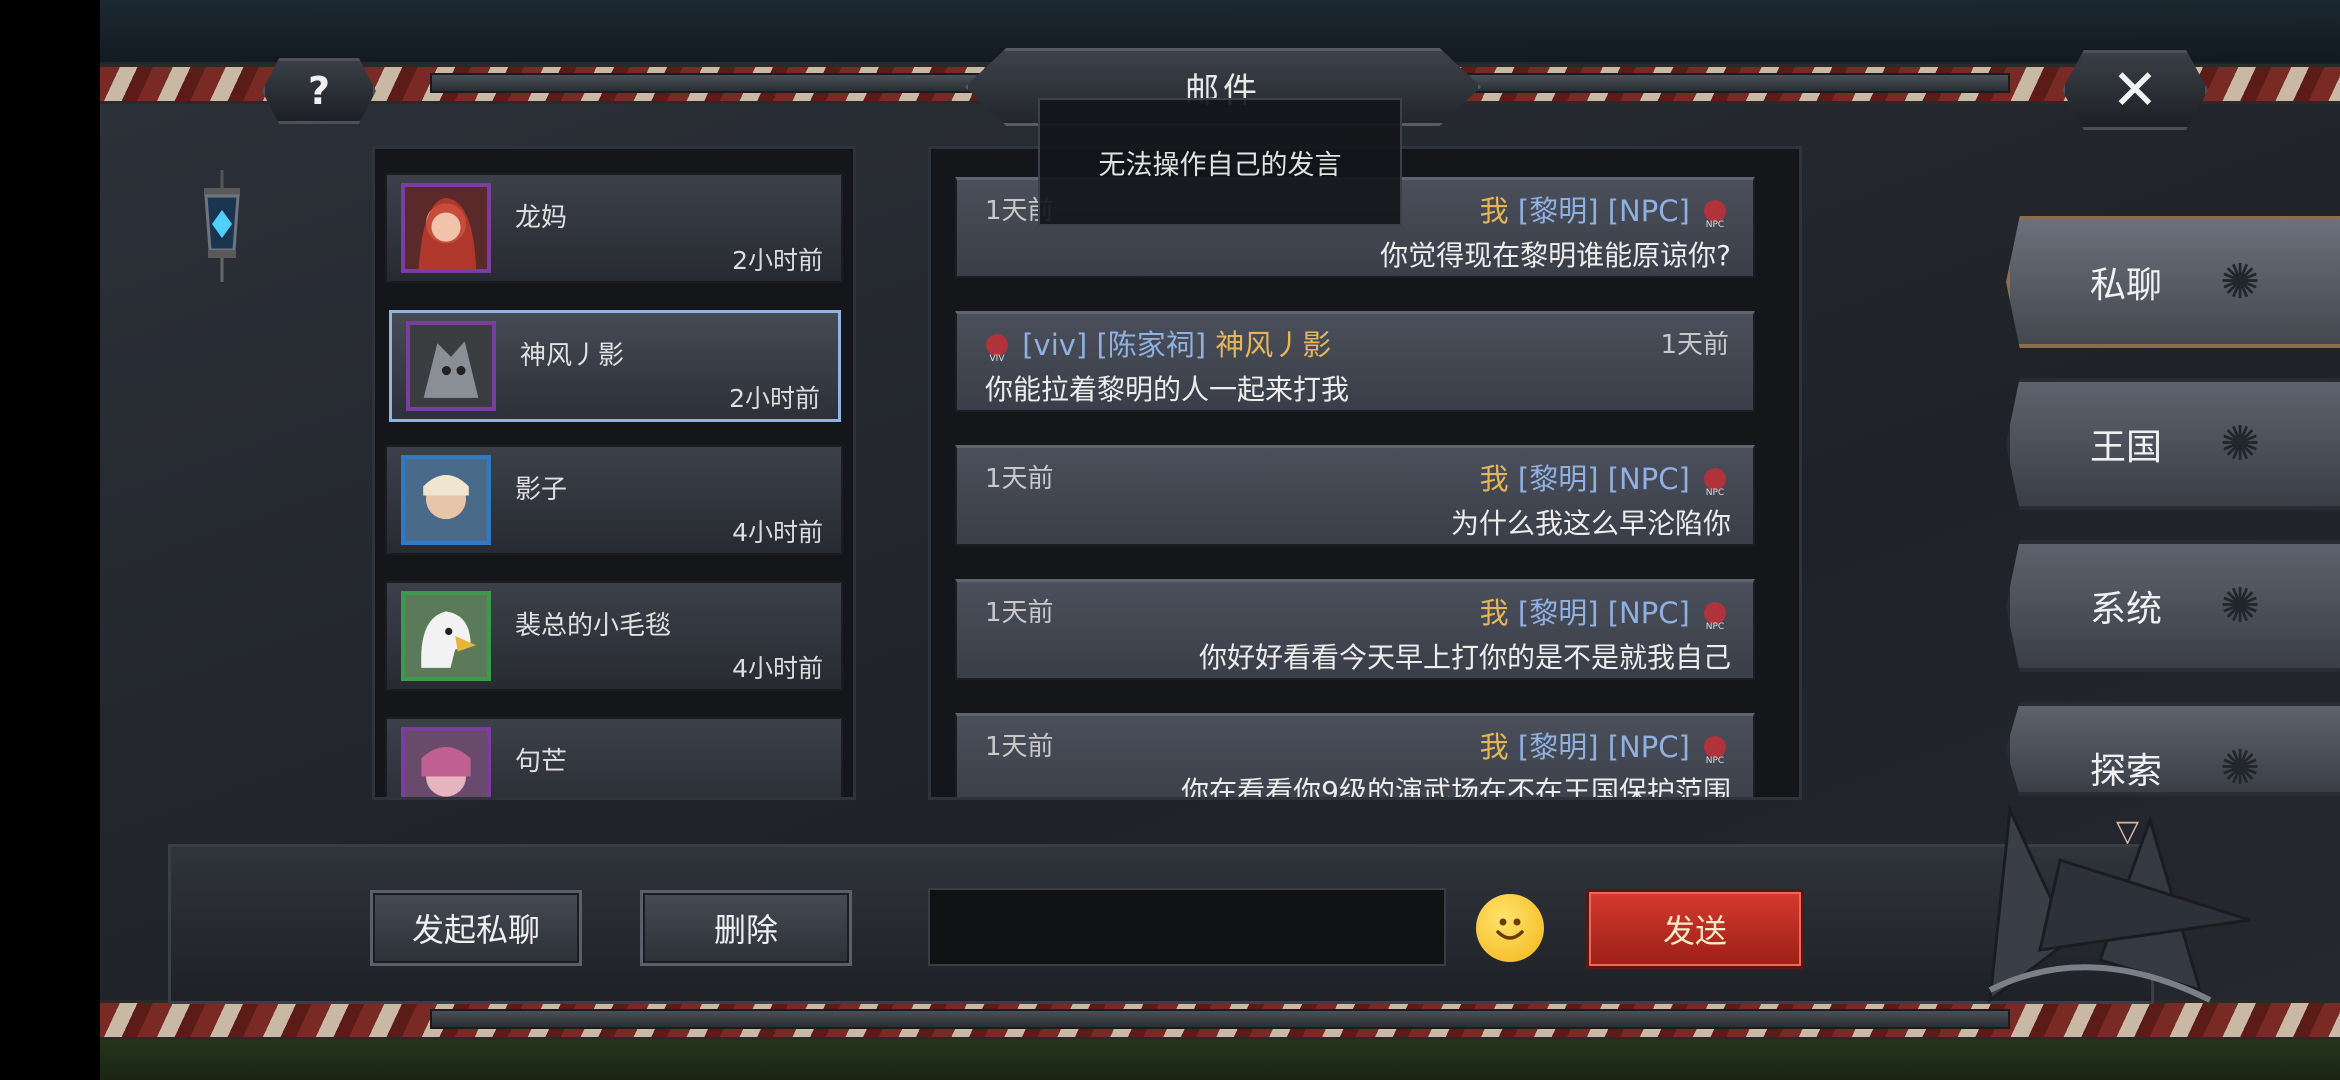  Describe the element at coordinates (1220, 162) in the screenshot. I see `toast-message: 无法操作自己的发言` at that location.